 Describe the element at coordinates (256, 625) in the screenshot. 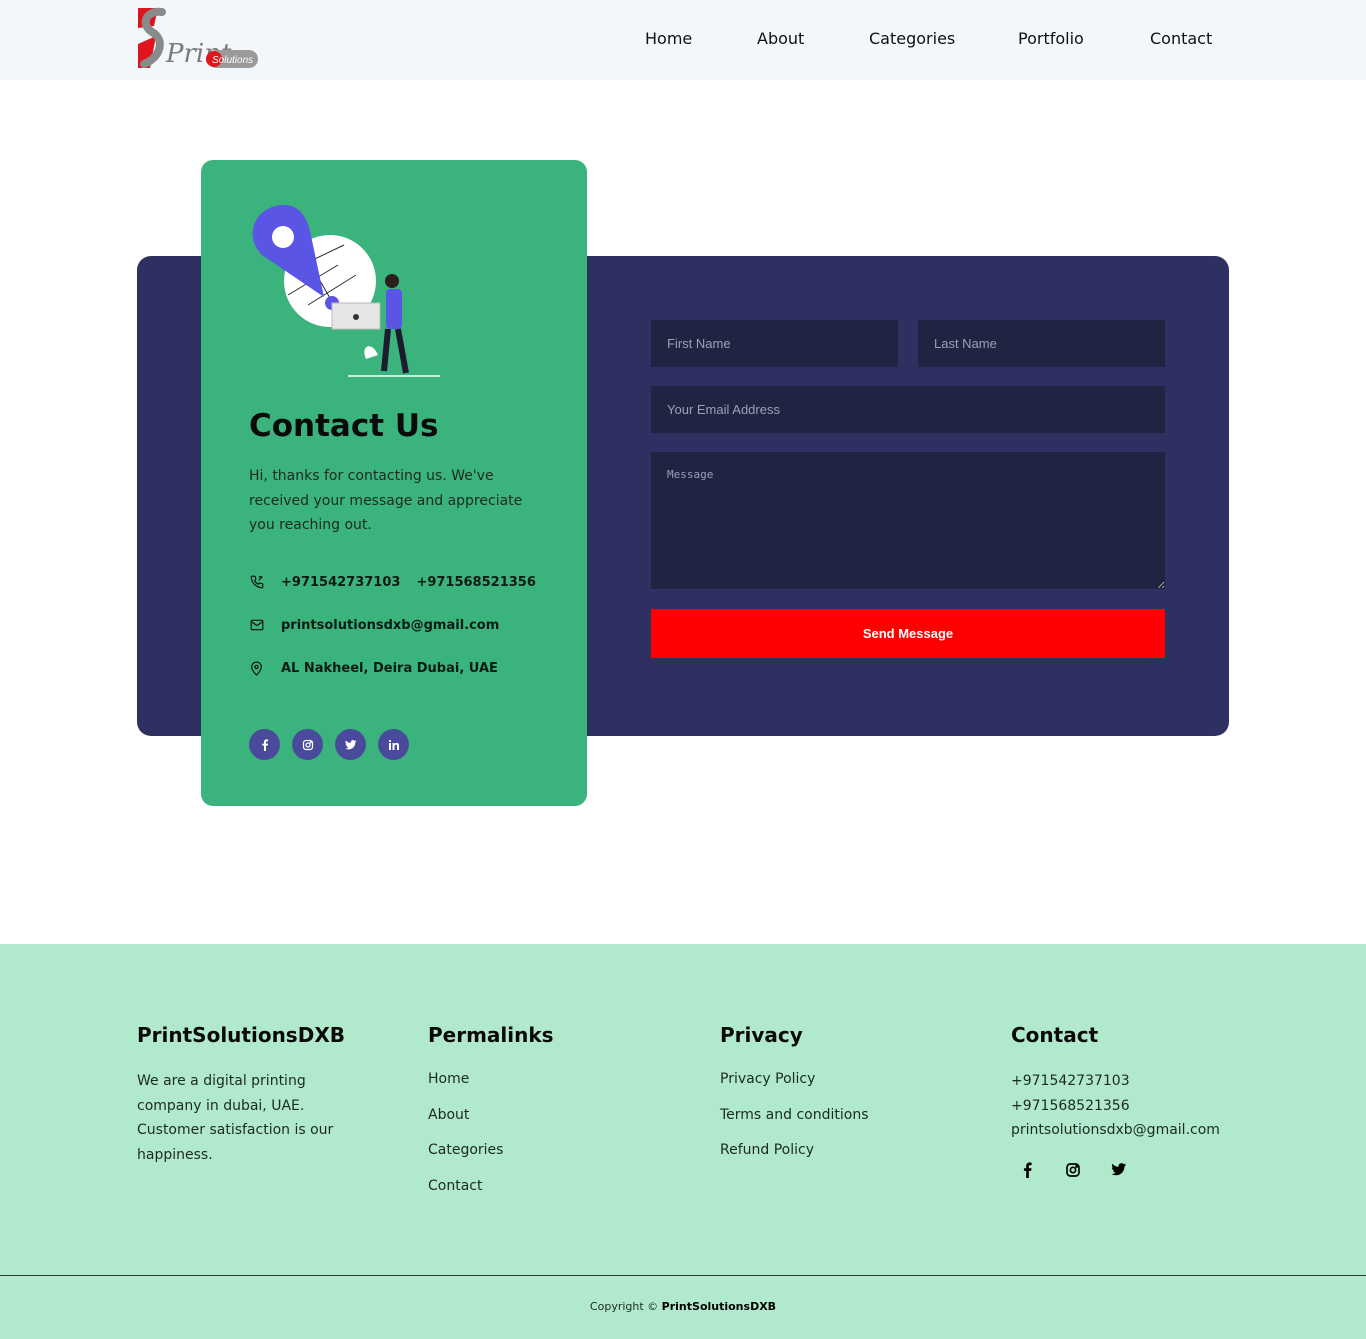

I see `mail-icon` at that location.